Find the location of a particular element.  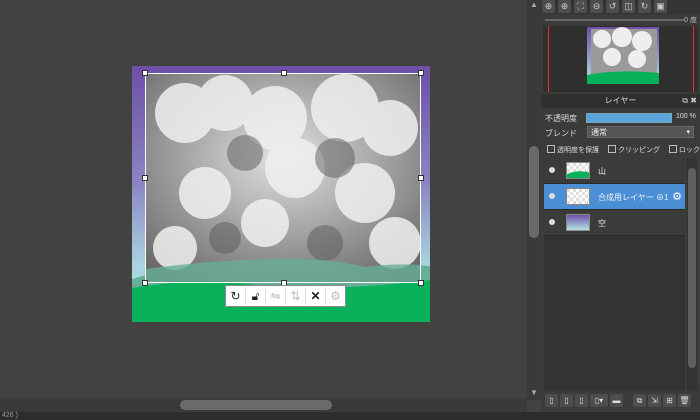

rotate-right-icon: ↻ is located at coordinates (644, 6).